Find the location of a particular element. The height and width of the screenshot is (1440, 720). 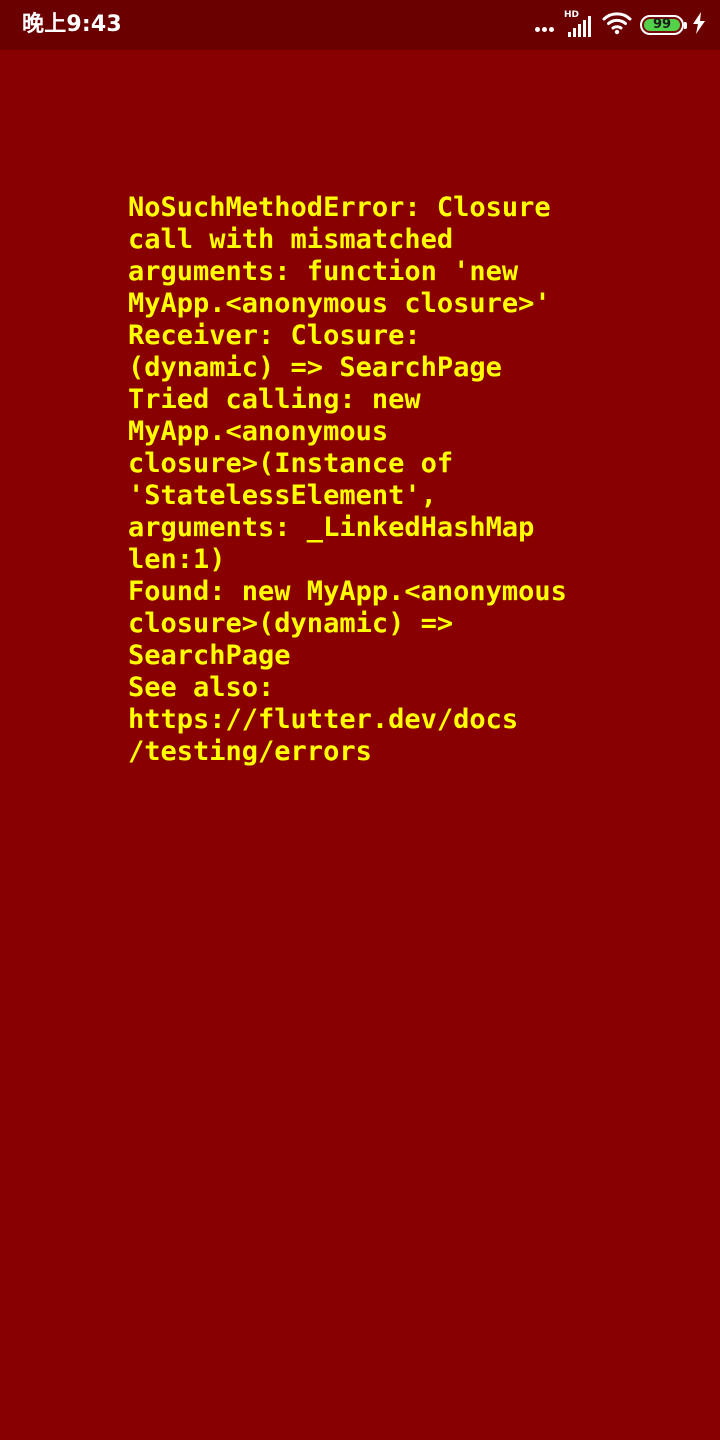

status-icons: HD 99 is located at coordinates (616, 25).